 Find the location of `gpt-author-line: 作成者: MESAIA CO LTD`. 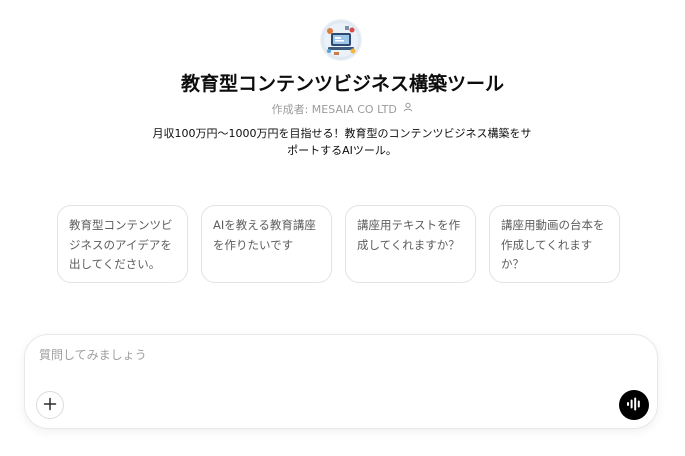

gpt-author-line: 作成者: MESAIA CO LTD is located at coordinates (342, 110).